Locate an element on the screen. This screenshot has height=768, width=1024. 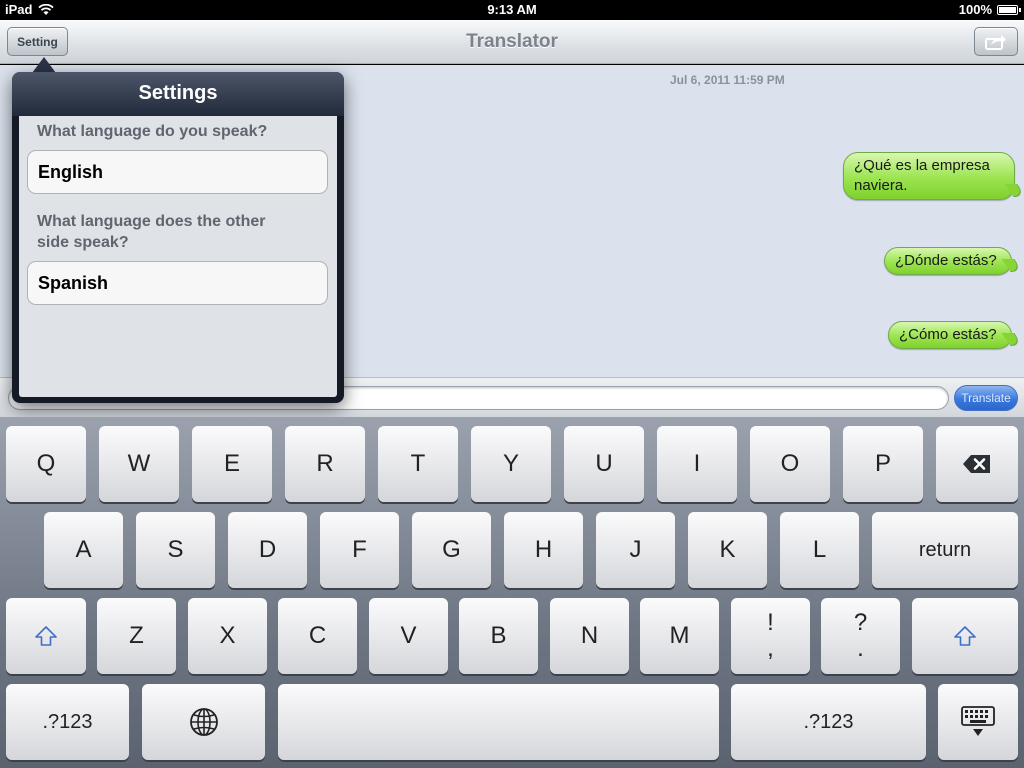
key-a: A is located at coordinates (83, 550).